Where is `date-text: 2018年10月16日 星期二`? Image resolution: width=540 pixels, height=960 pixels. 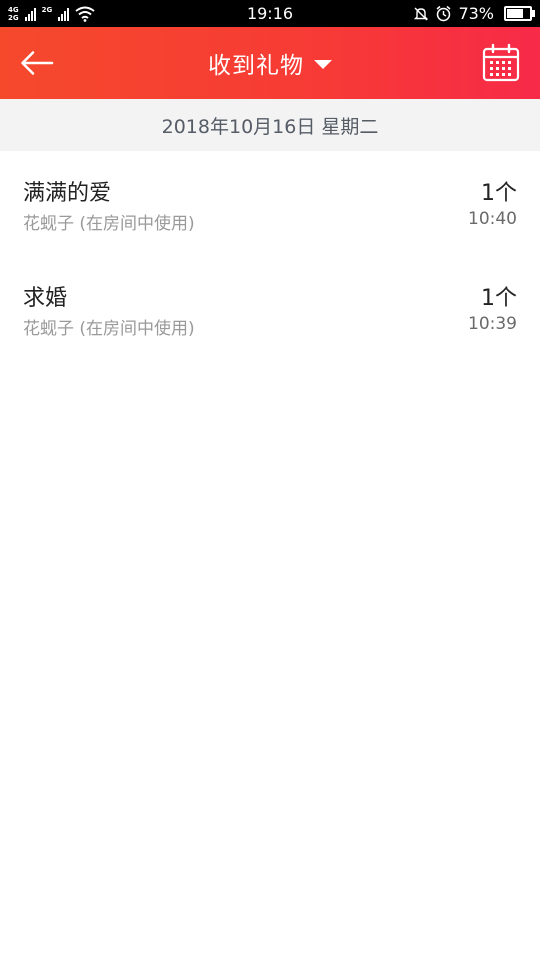
date-text: 2018年10月16日 星期二 is located at coordinates (270, 126).